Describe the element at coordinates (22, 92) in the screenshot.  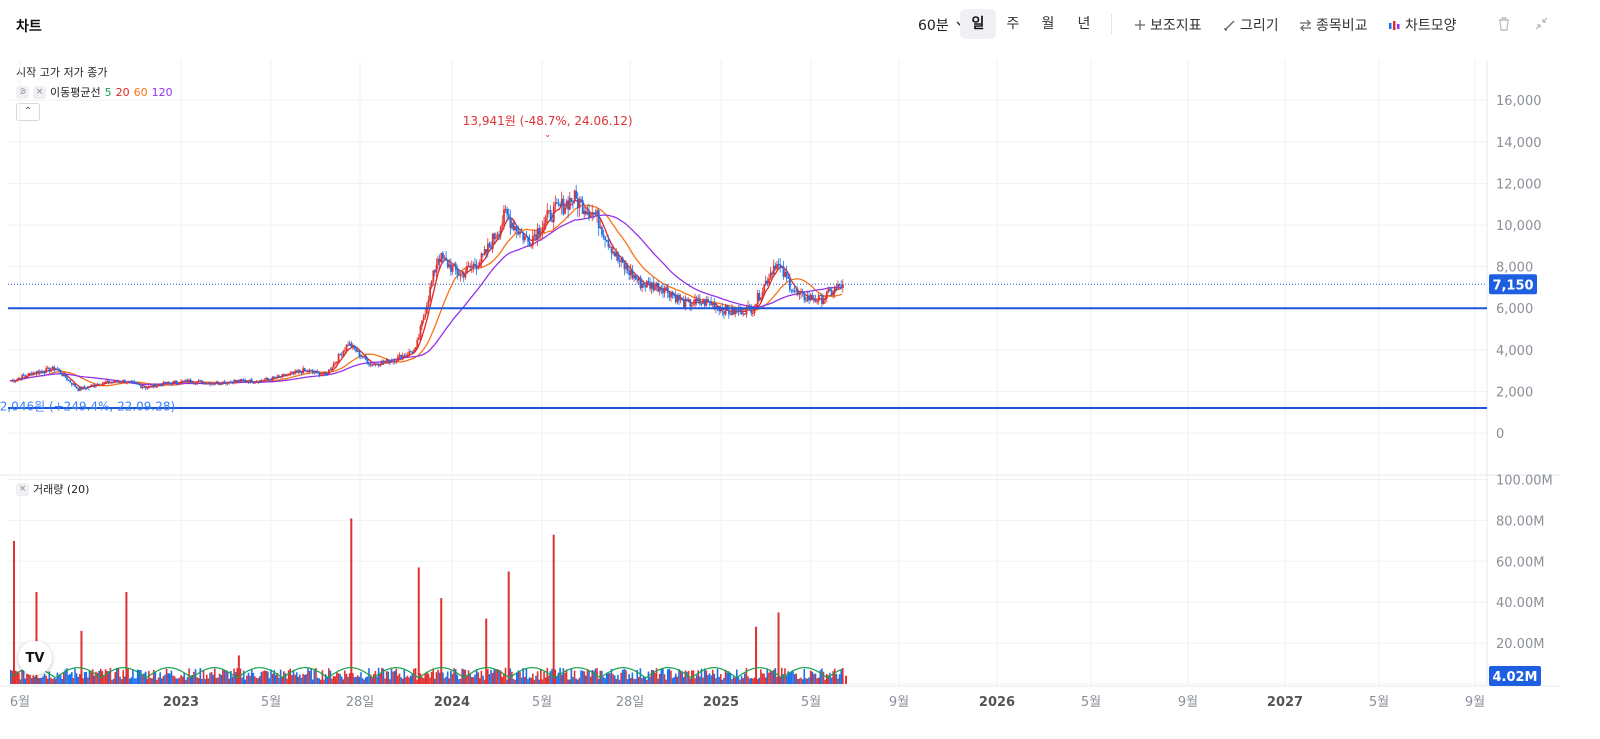
I see `eye-off-icon: ⊘` at that location.